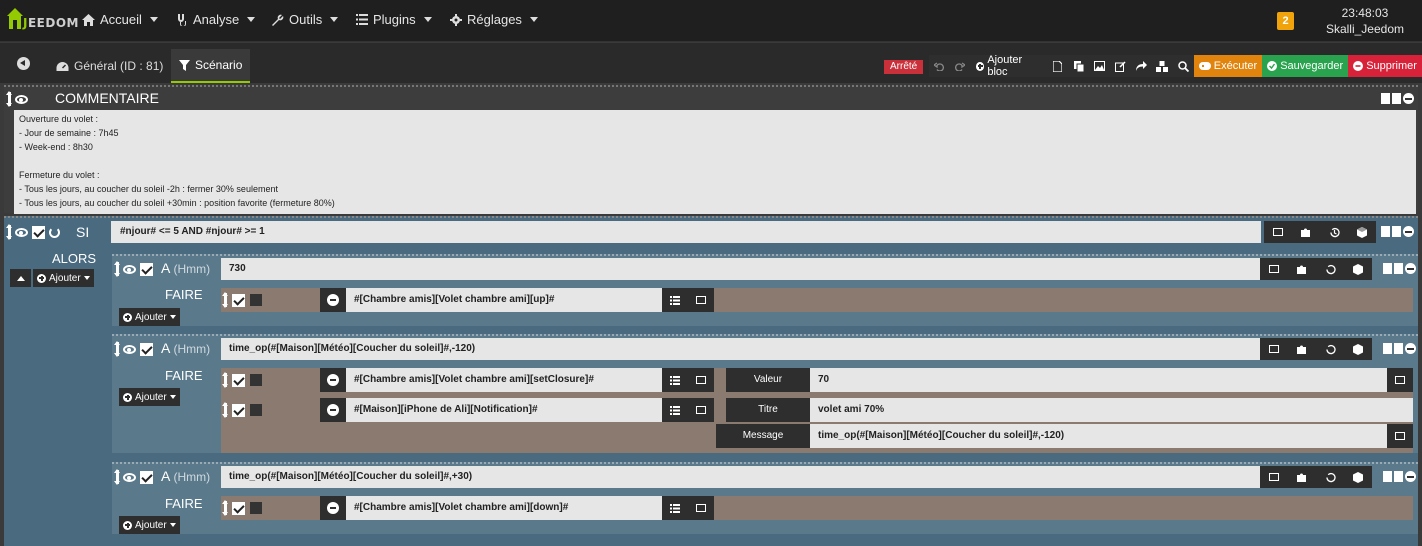 Image resolution: width=1422 pixels, height=546 pixels. What do you see at coordinates (63, 278) in the screenshot?
I see `alors-add-button: Ajouter` at bounding box center [63, 278].